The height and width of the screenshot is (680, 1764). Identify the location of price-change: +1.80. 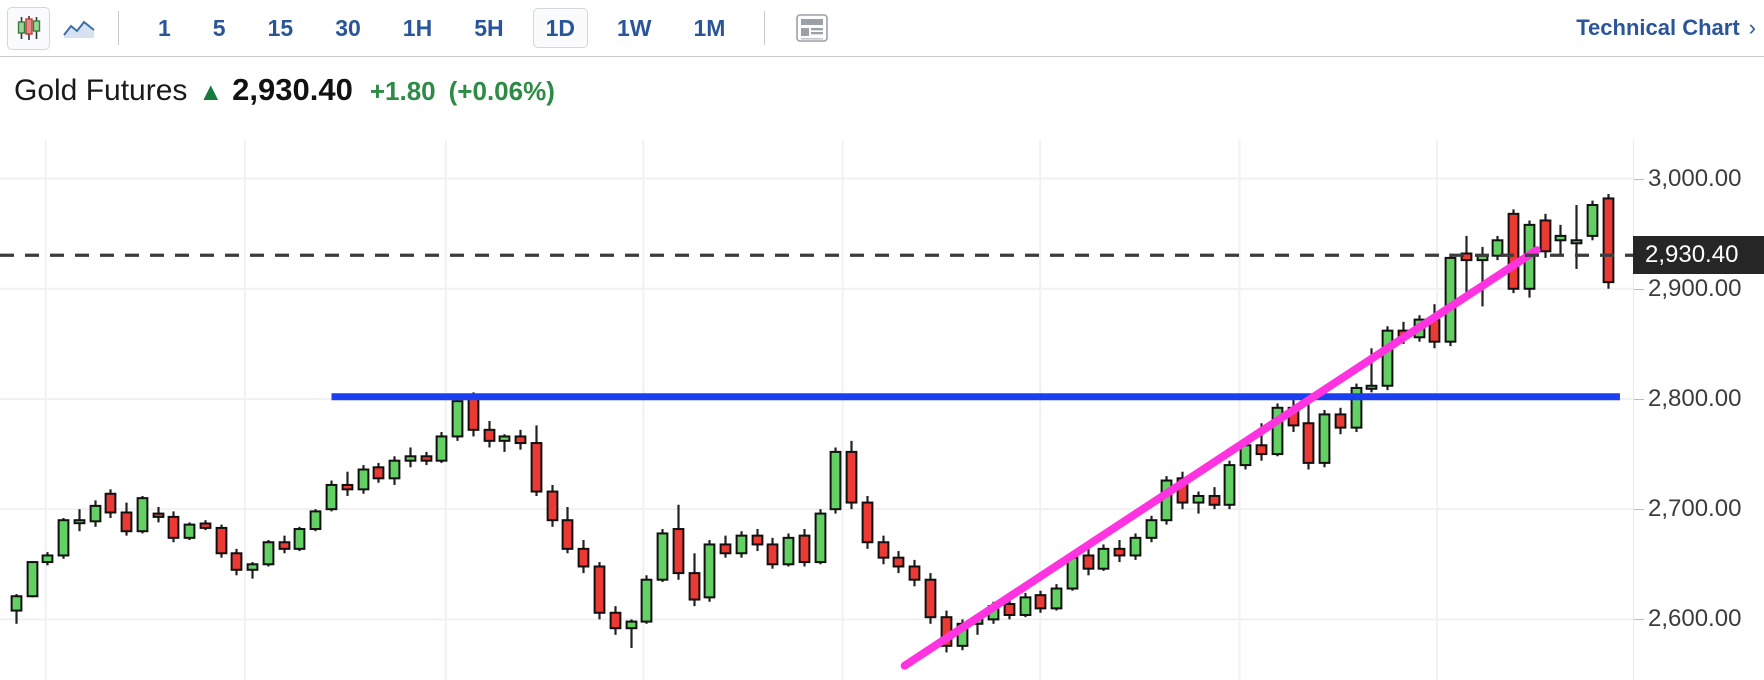
(402, 91).